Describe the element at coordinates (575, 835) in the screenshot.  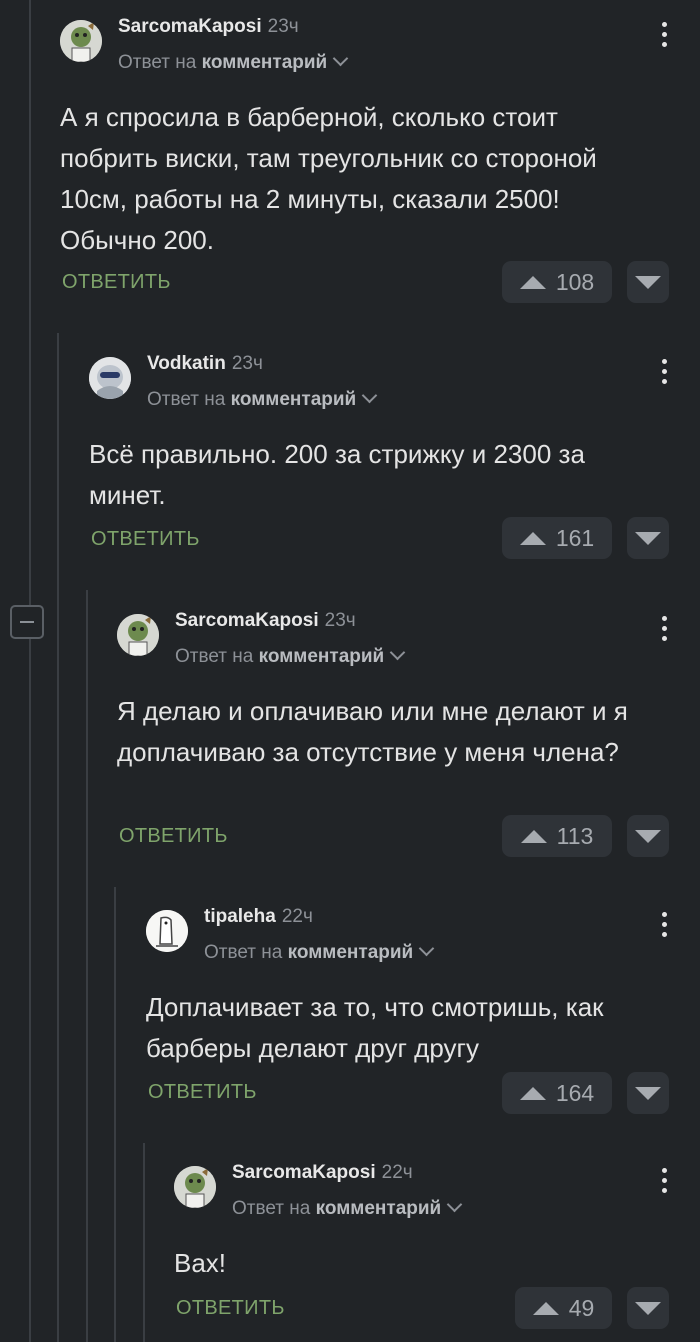
I see `rating: 113` at that location.